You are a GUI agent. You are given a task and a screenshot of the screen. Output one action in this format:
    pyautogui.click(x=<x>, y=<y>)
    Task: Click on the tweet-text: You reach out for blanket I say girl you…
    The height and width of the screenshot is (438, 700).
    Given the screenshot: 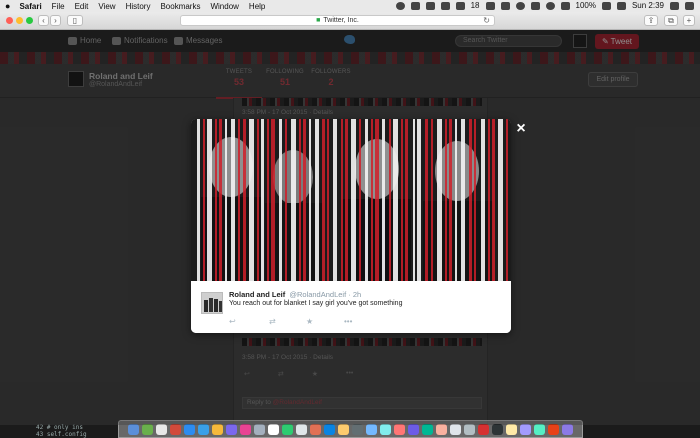 What is the action you would take?
    pyautogui.click(x=316, y=303)
    